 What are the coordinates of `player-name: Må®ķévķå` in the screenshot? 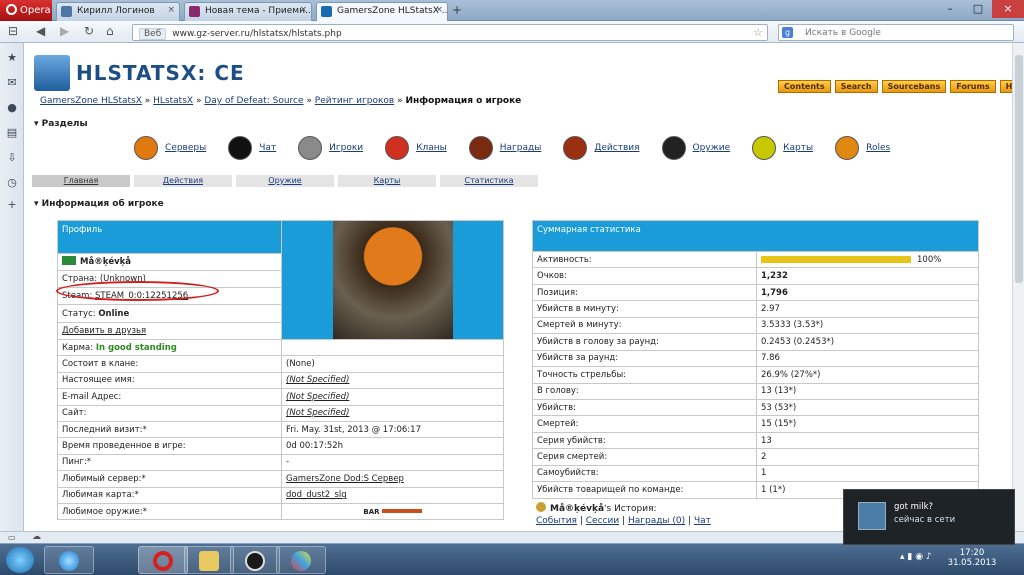 It's located at (106, 262).